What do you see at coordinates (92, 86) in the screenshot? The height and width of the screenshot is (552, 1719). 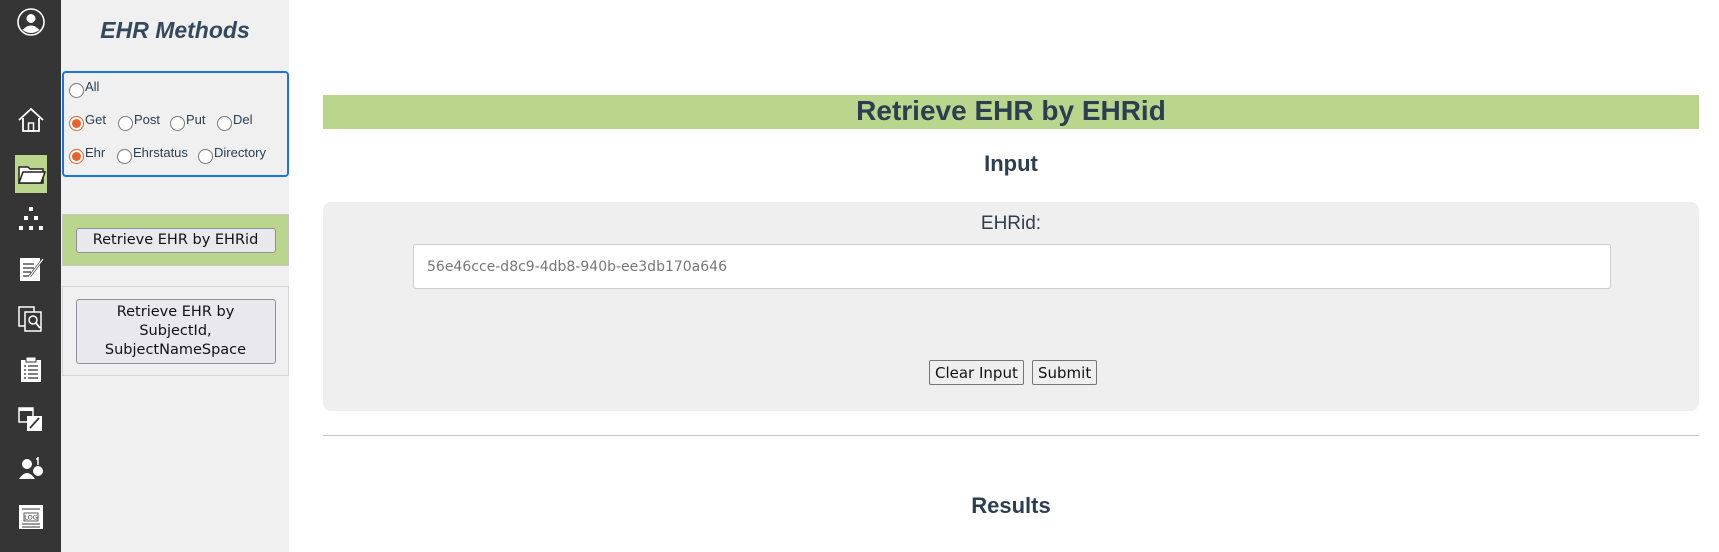 I see `filter-all-label: All` at bounding box center [92, 86].